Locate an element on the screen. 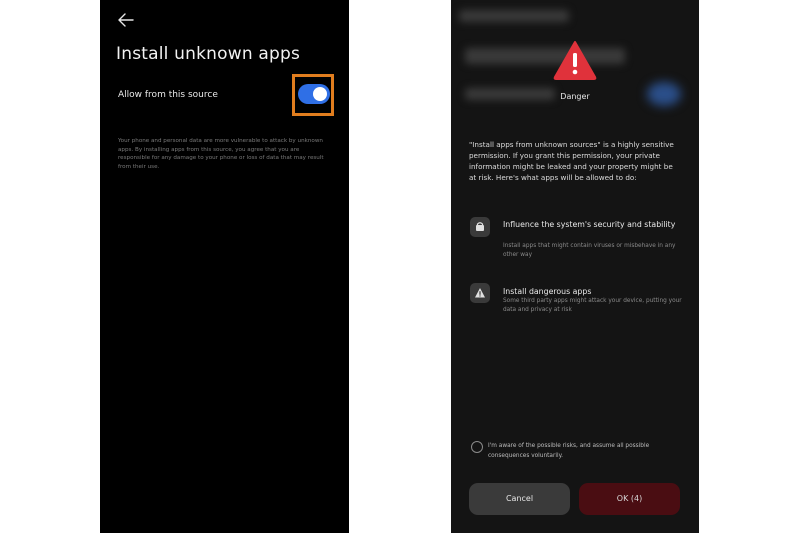 Image resolution: width=800 pixels, height=533 pixels. page-title: Install unknown apps is located at coordinates (208, 54).